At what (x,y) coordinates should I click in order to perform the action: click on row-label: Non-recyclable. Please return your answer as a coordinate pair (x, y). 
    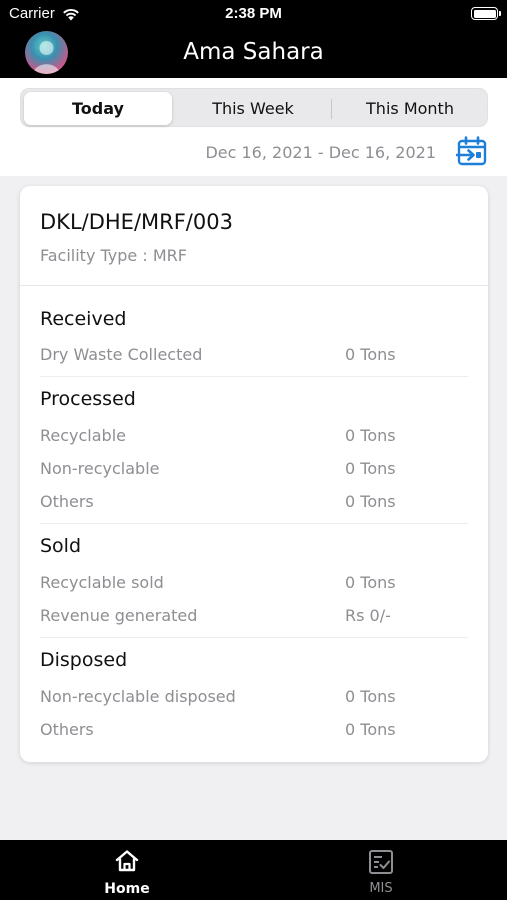
    Looking at the image, I should click on (100, 468).